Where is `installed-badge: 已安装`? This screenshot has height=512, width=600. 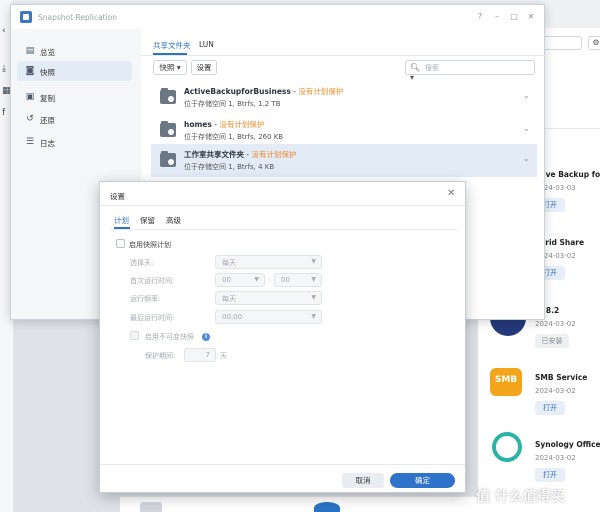
installed-badge: 已安装 is located at coordinates (552, 341).